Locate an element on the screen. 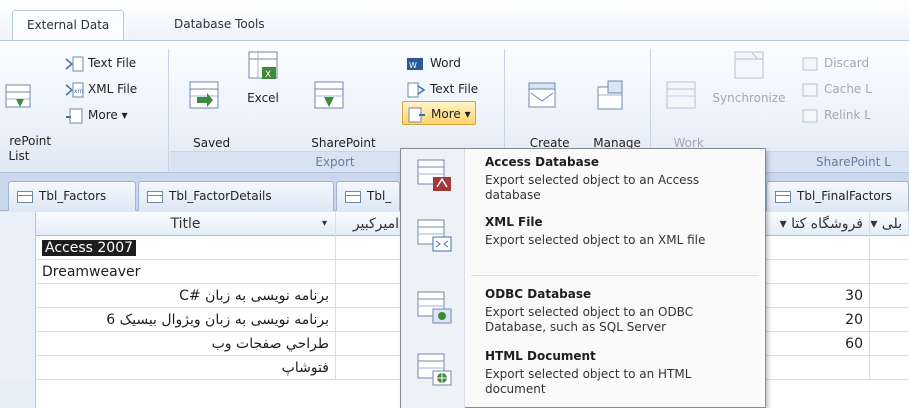  import-more-button: More ▾ is located at coordinates (96, 115).